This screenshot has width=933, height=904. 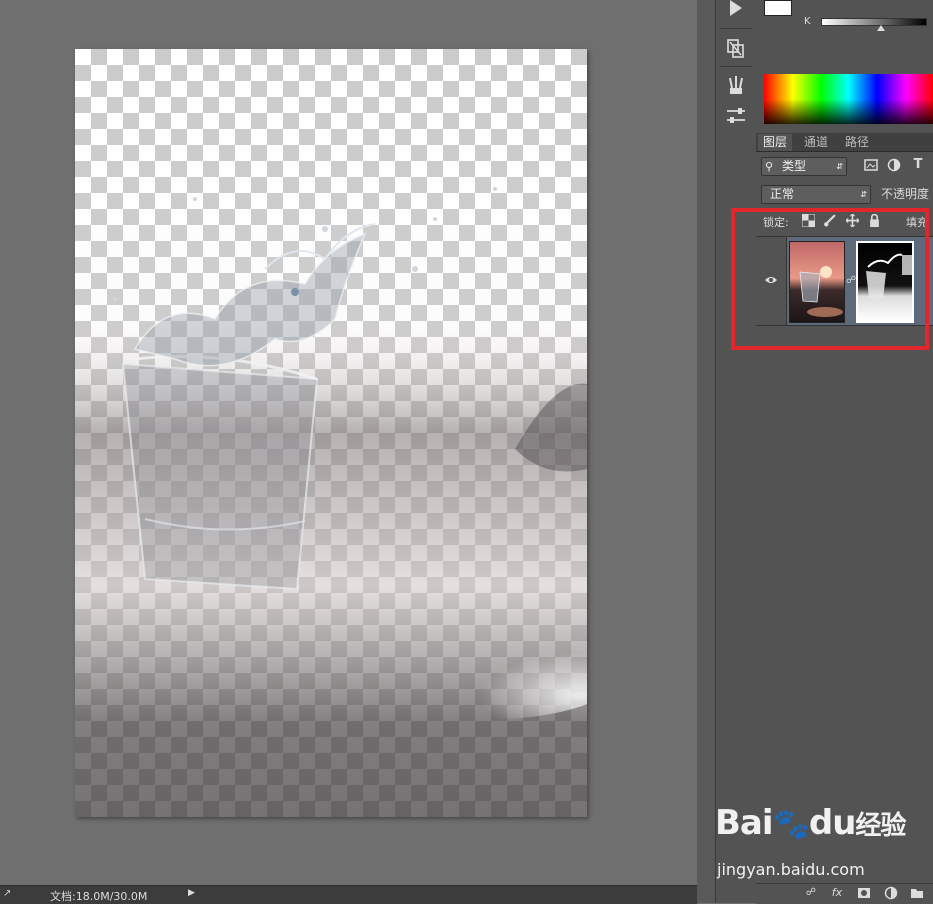 What do you see at coordinates (769, 166) in the screenshot?
I see `search-icon: ⚲` at bounding box center [769, 166].